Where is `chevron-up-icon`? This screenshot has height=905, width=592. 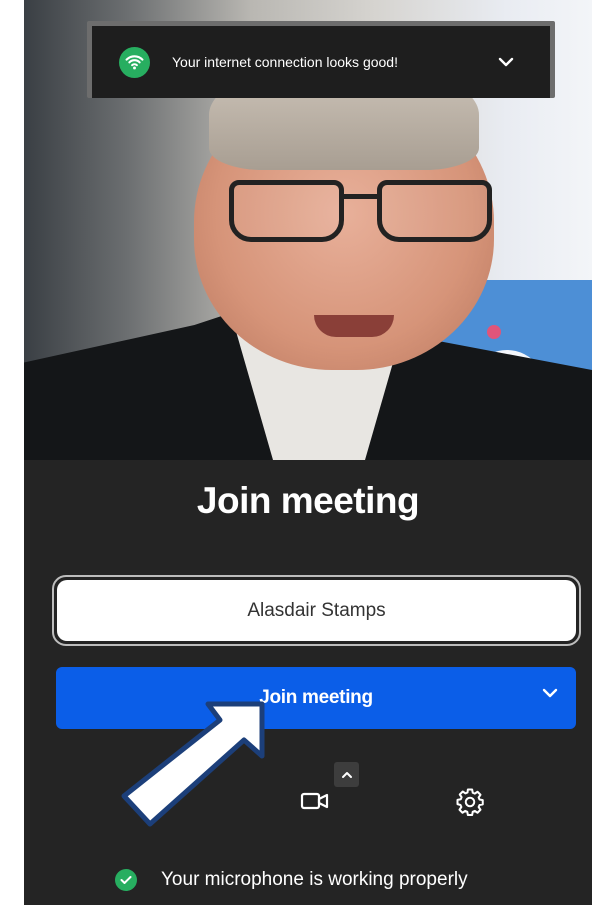 chevron-up-icon is located at coordinates (347, 775).